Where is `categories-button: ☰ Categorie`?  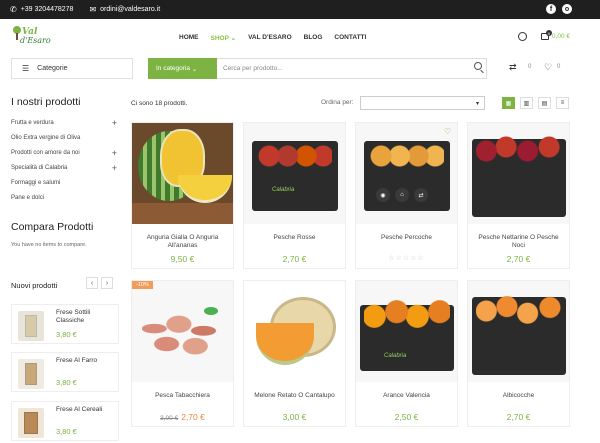 categories-button: ☰ Categorie is located at coordinates (72, 68).